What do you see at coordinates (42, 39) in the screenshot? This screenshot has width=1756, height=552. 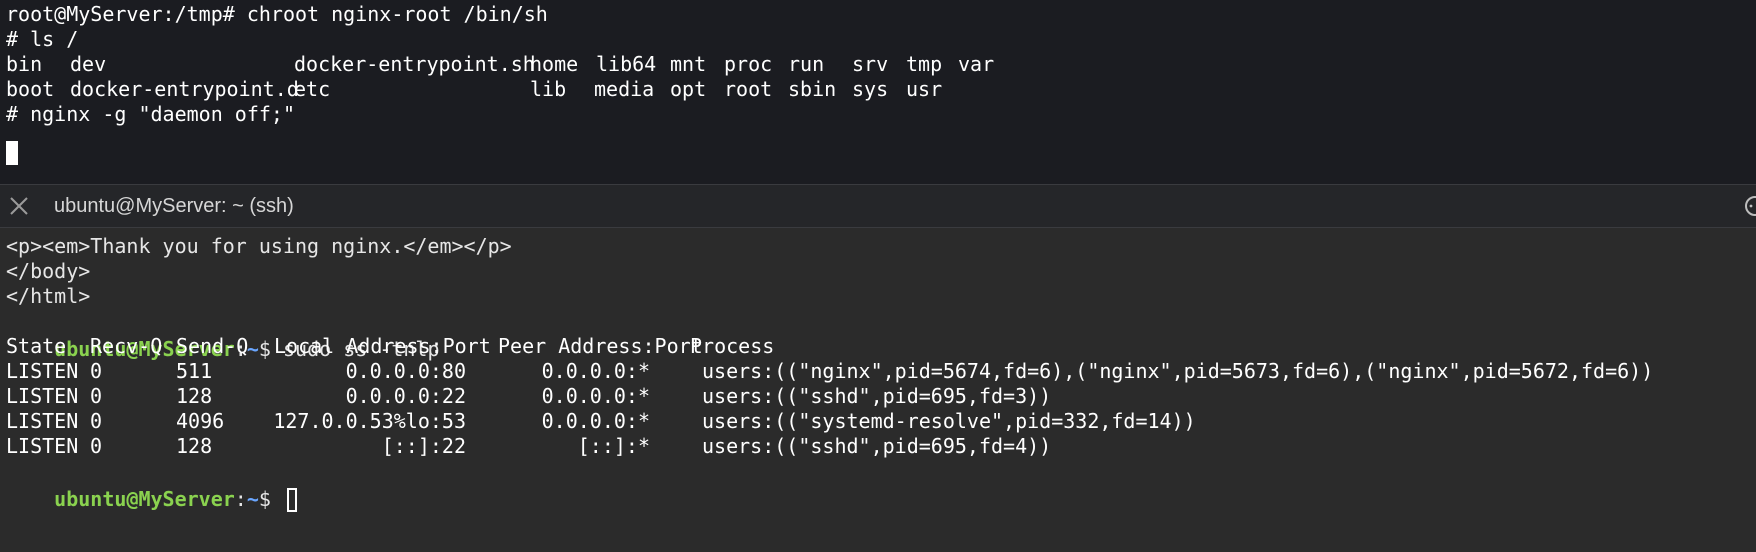 I see `terminal-line: # ls /` at bounding box center [42, 39].